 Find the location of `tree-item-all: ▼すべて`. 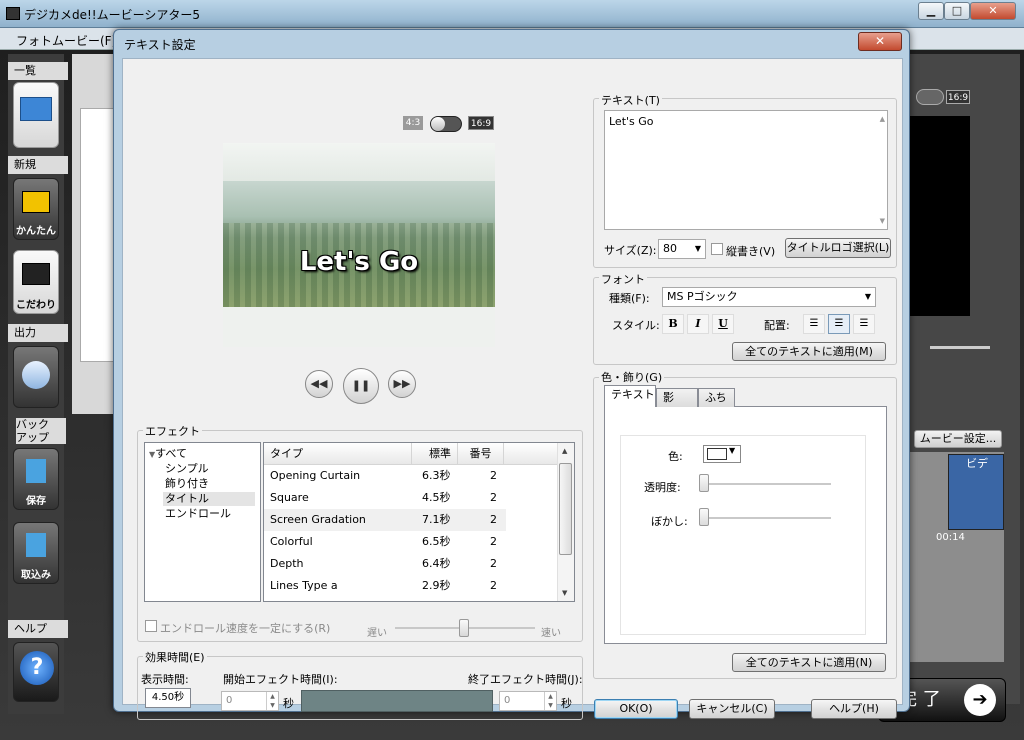

tree-item-all: ▼すべて is located at coordinates (204, 454).